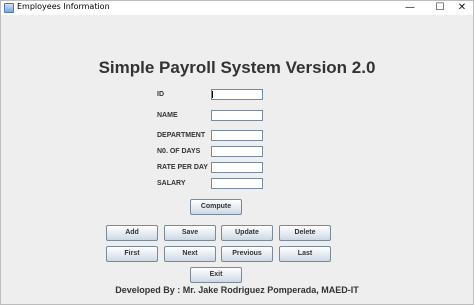 Image resolution: width=474 pixels, height=305 pixels. Describe the element at coordinates (237, 183) in the screenshot. I see `salary-field` at that location.